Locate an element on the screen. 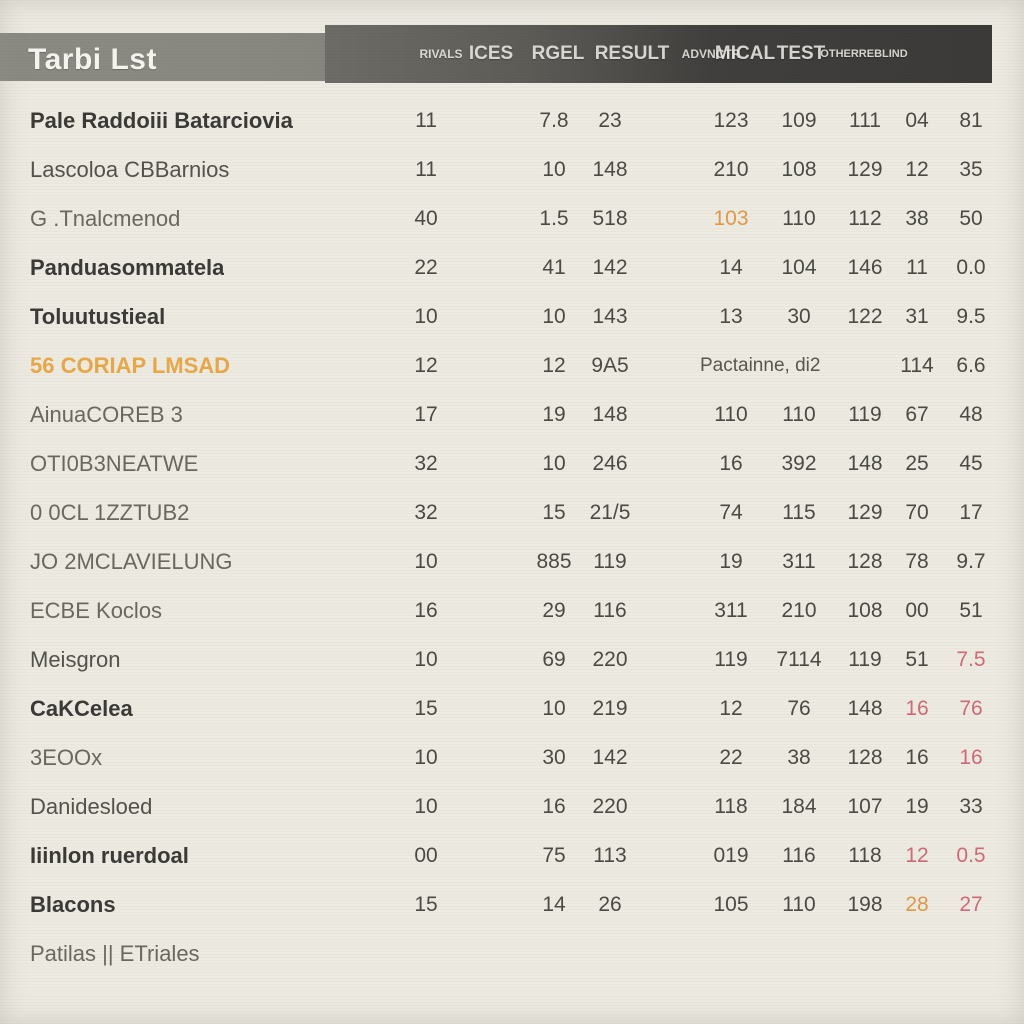 This screenshot has height=1024, width=1024. table-cell: 7.5 is located at coordinates (971, 659).